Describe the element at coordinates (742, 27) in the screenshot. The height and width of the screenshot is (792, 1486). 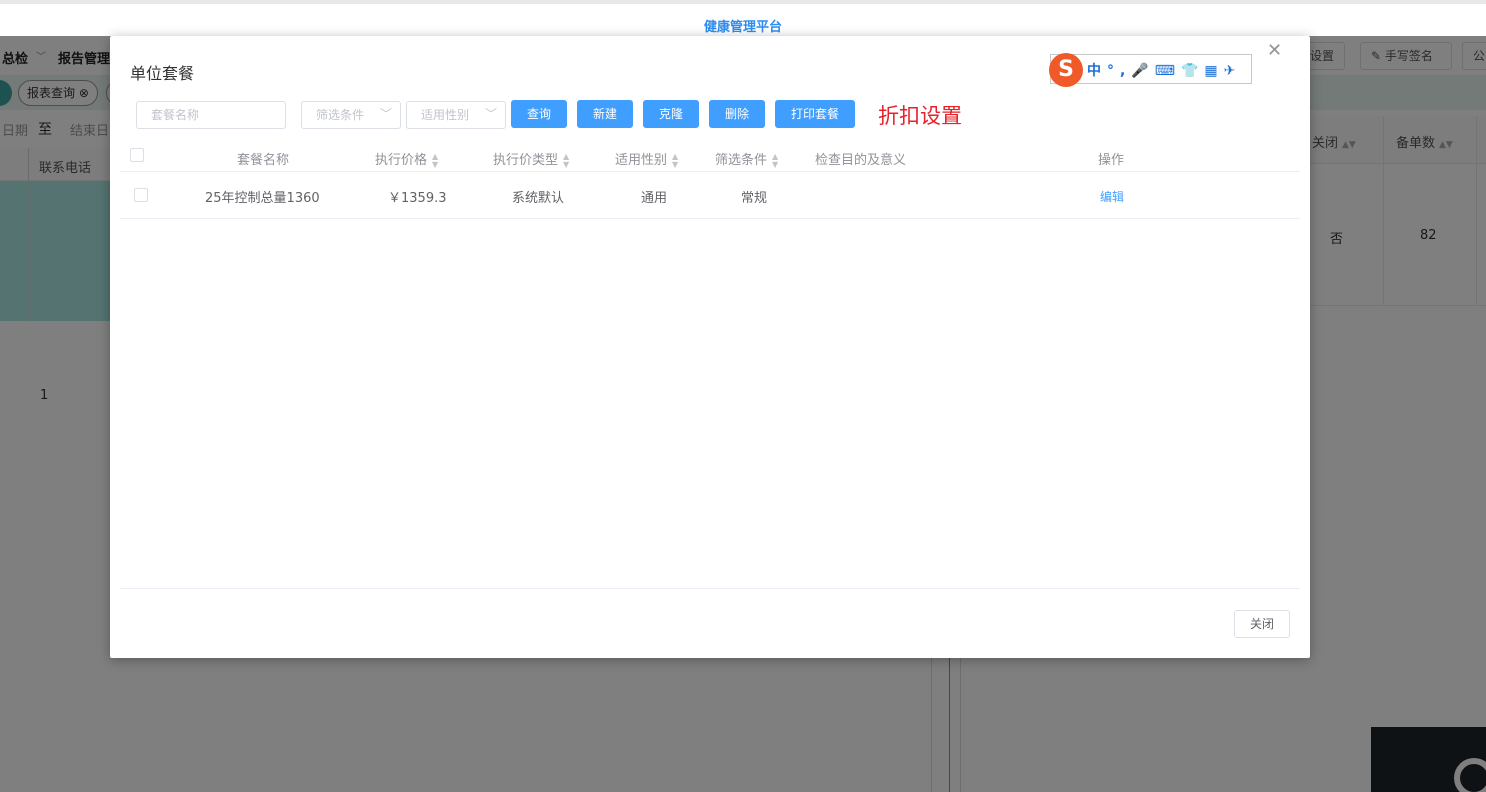
I see `app-title: 健康管理平台` at that location.